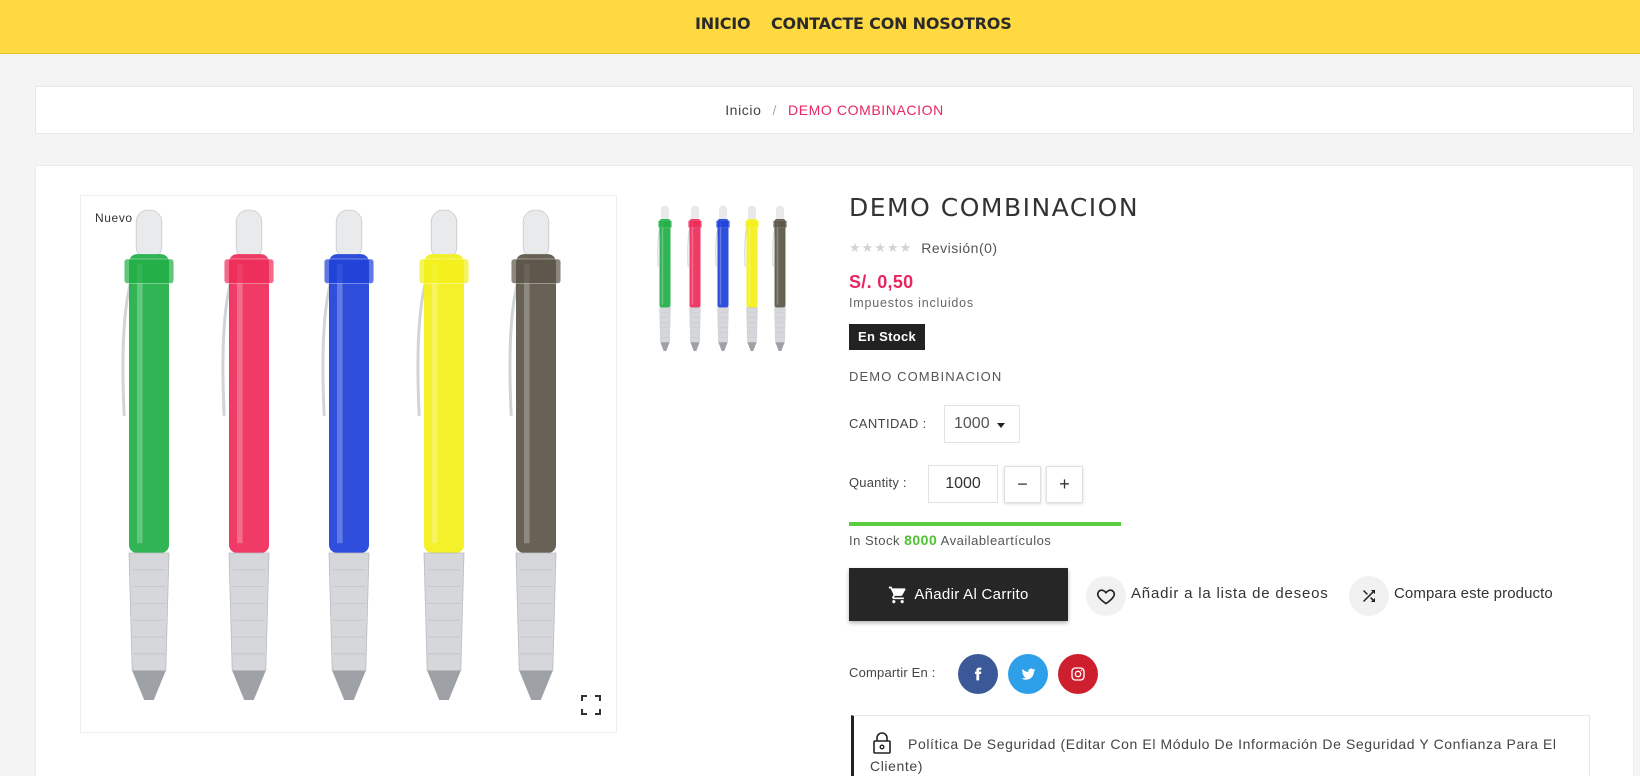 This screenshot has height=776, width=1640. What do you see at coordinates (591, 705) in the screenshot?
I see `fullscreen-expand-icon` at bounding box center [591, 705].